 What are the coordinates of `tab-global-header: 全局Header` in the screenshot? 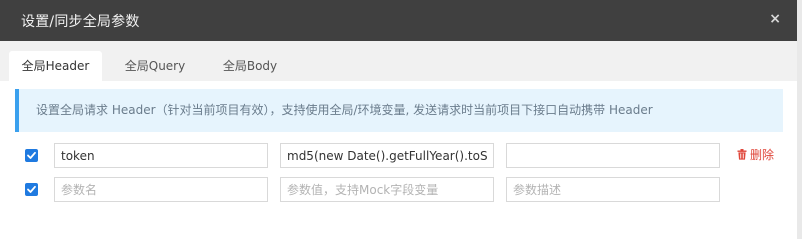 It's located at (55, 66).